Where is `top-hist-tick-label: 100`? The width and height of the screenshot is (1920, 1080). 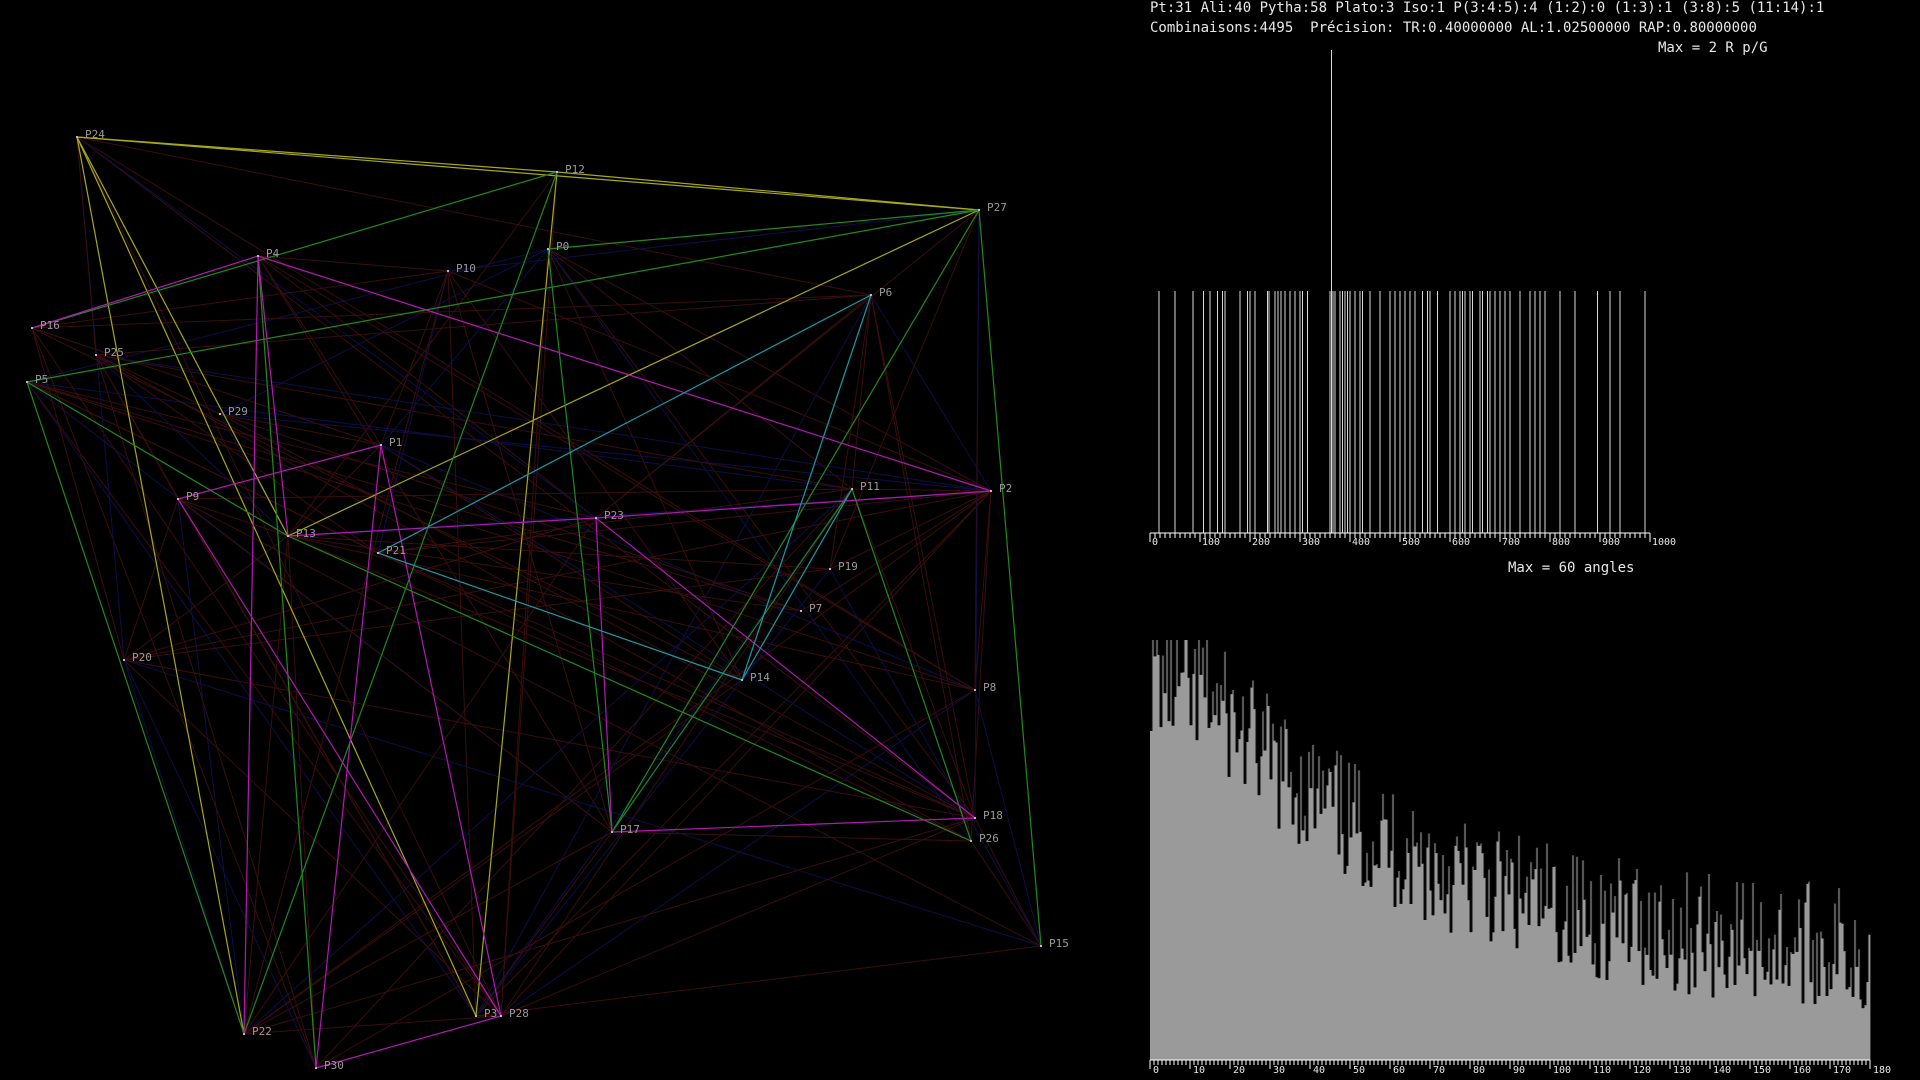
top-hist-tick-label: 100 is located at coordinates (1211, 542).